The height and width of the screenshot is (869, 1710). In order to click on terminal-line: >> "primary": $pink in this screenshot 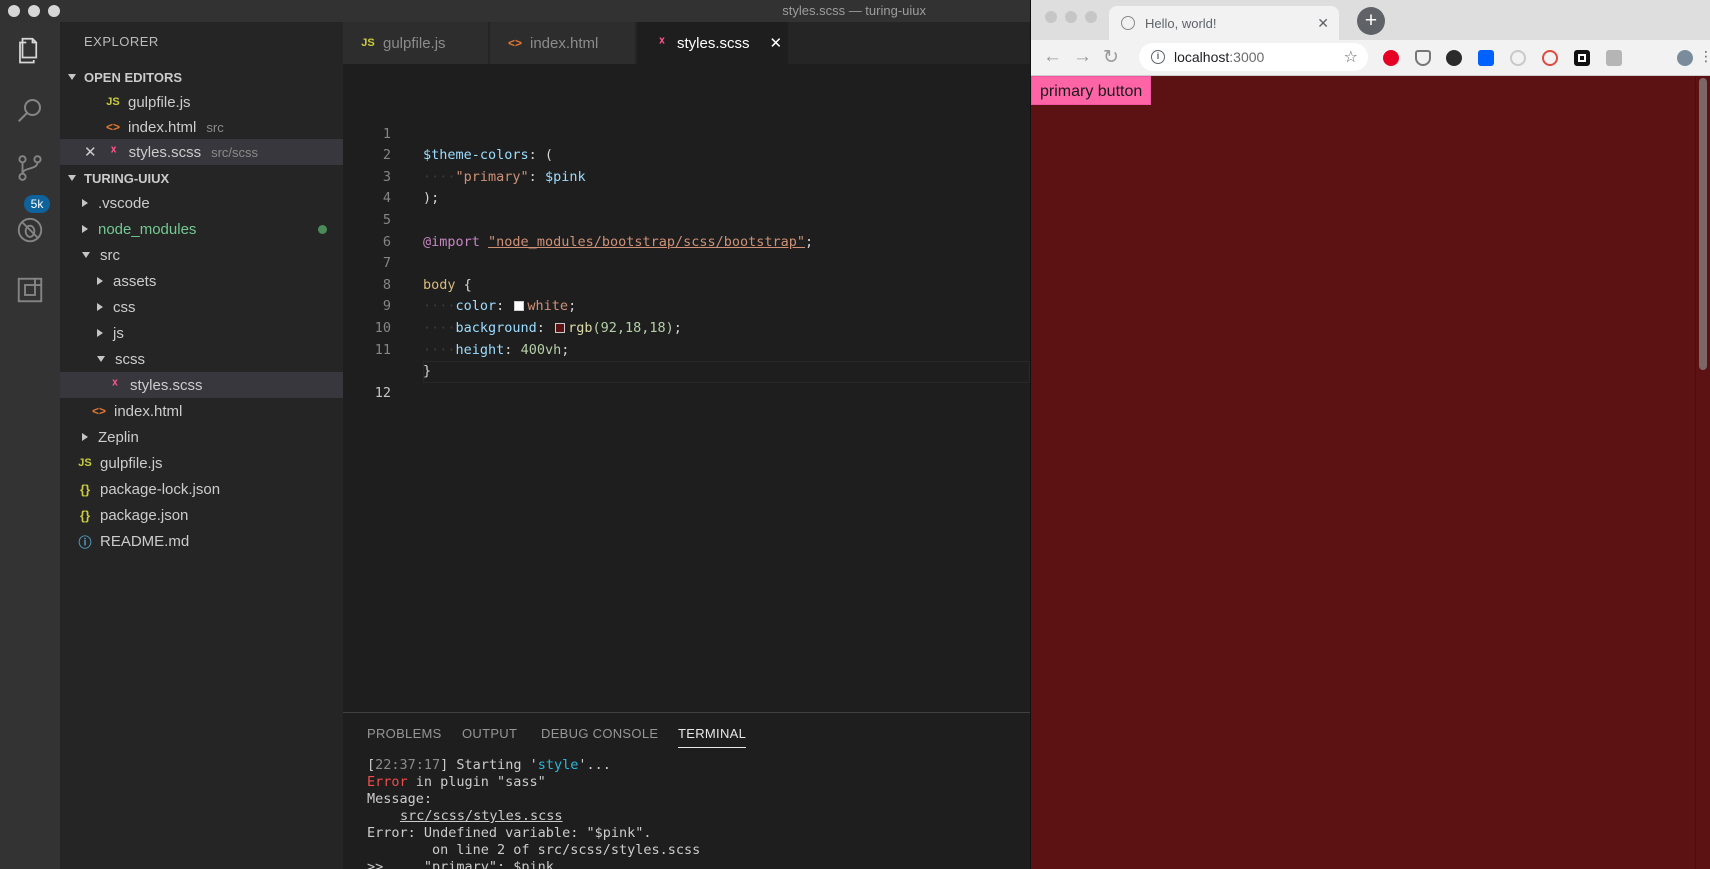, I will do `click(533, 864)`.